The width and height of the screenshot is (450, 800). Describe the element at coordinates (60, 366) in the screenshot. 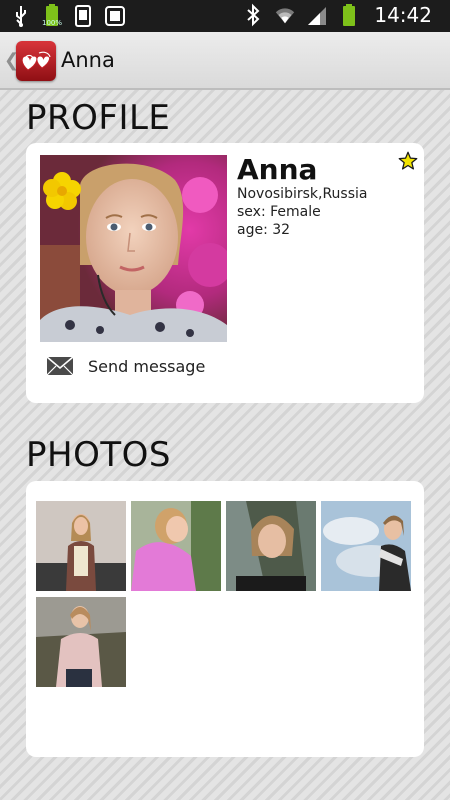

I see `envelope-icon` at that location.